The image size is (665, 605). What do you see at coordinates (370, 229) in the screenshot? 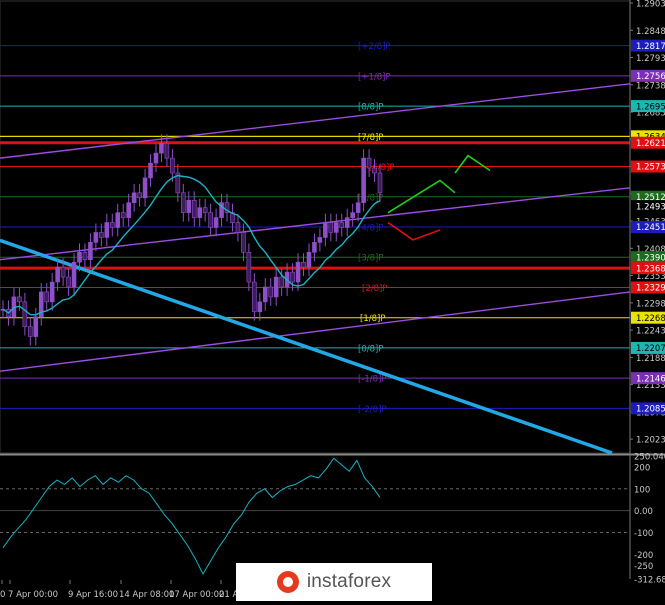
I see `murrey-level-label: [4/8]P` at bounding box center [370, 229].